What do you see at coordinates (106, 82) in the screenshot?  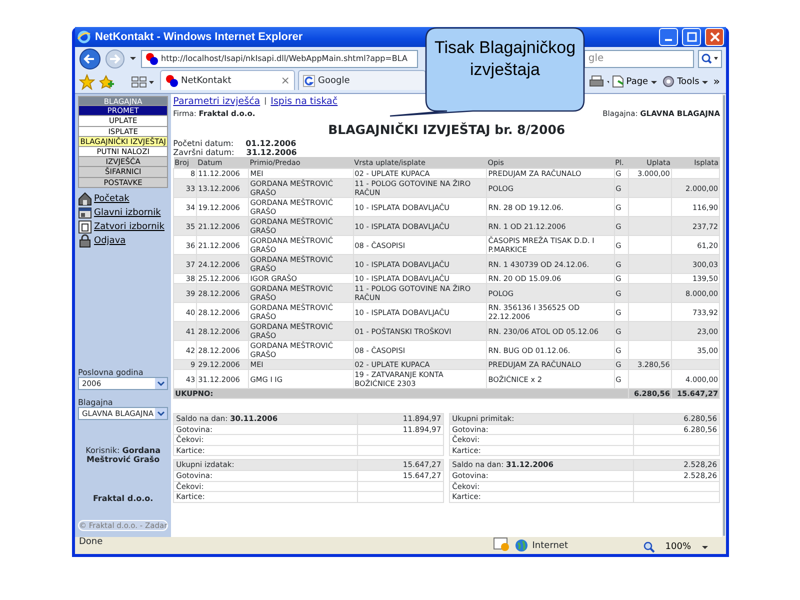 I see `add-favorite-icon` at bounding box center [106, 82].